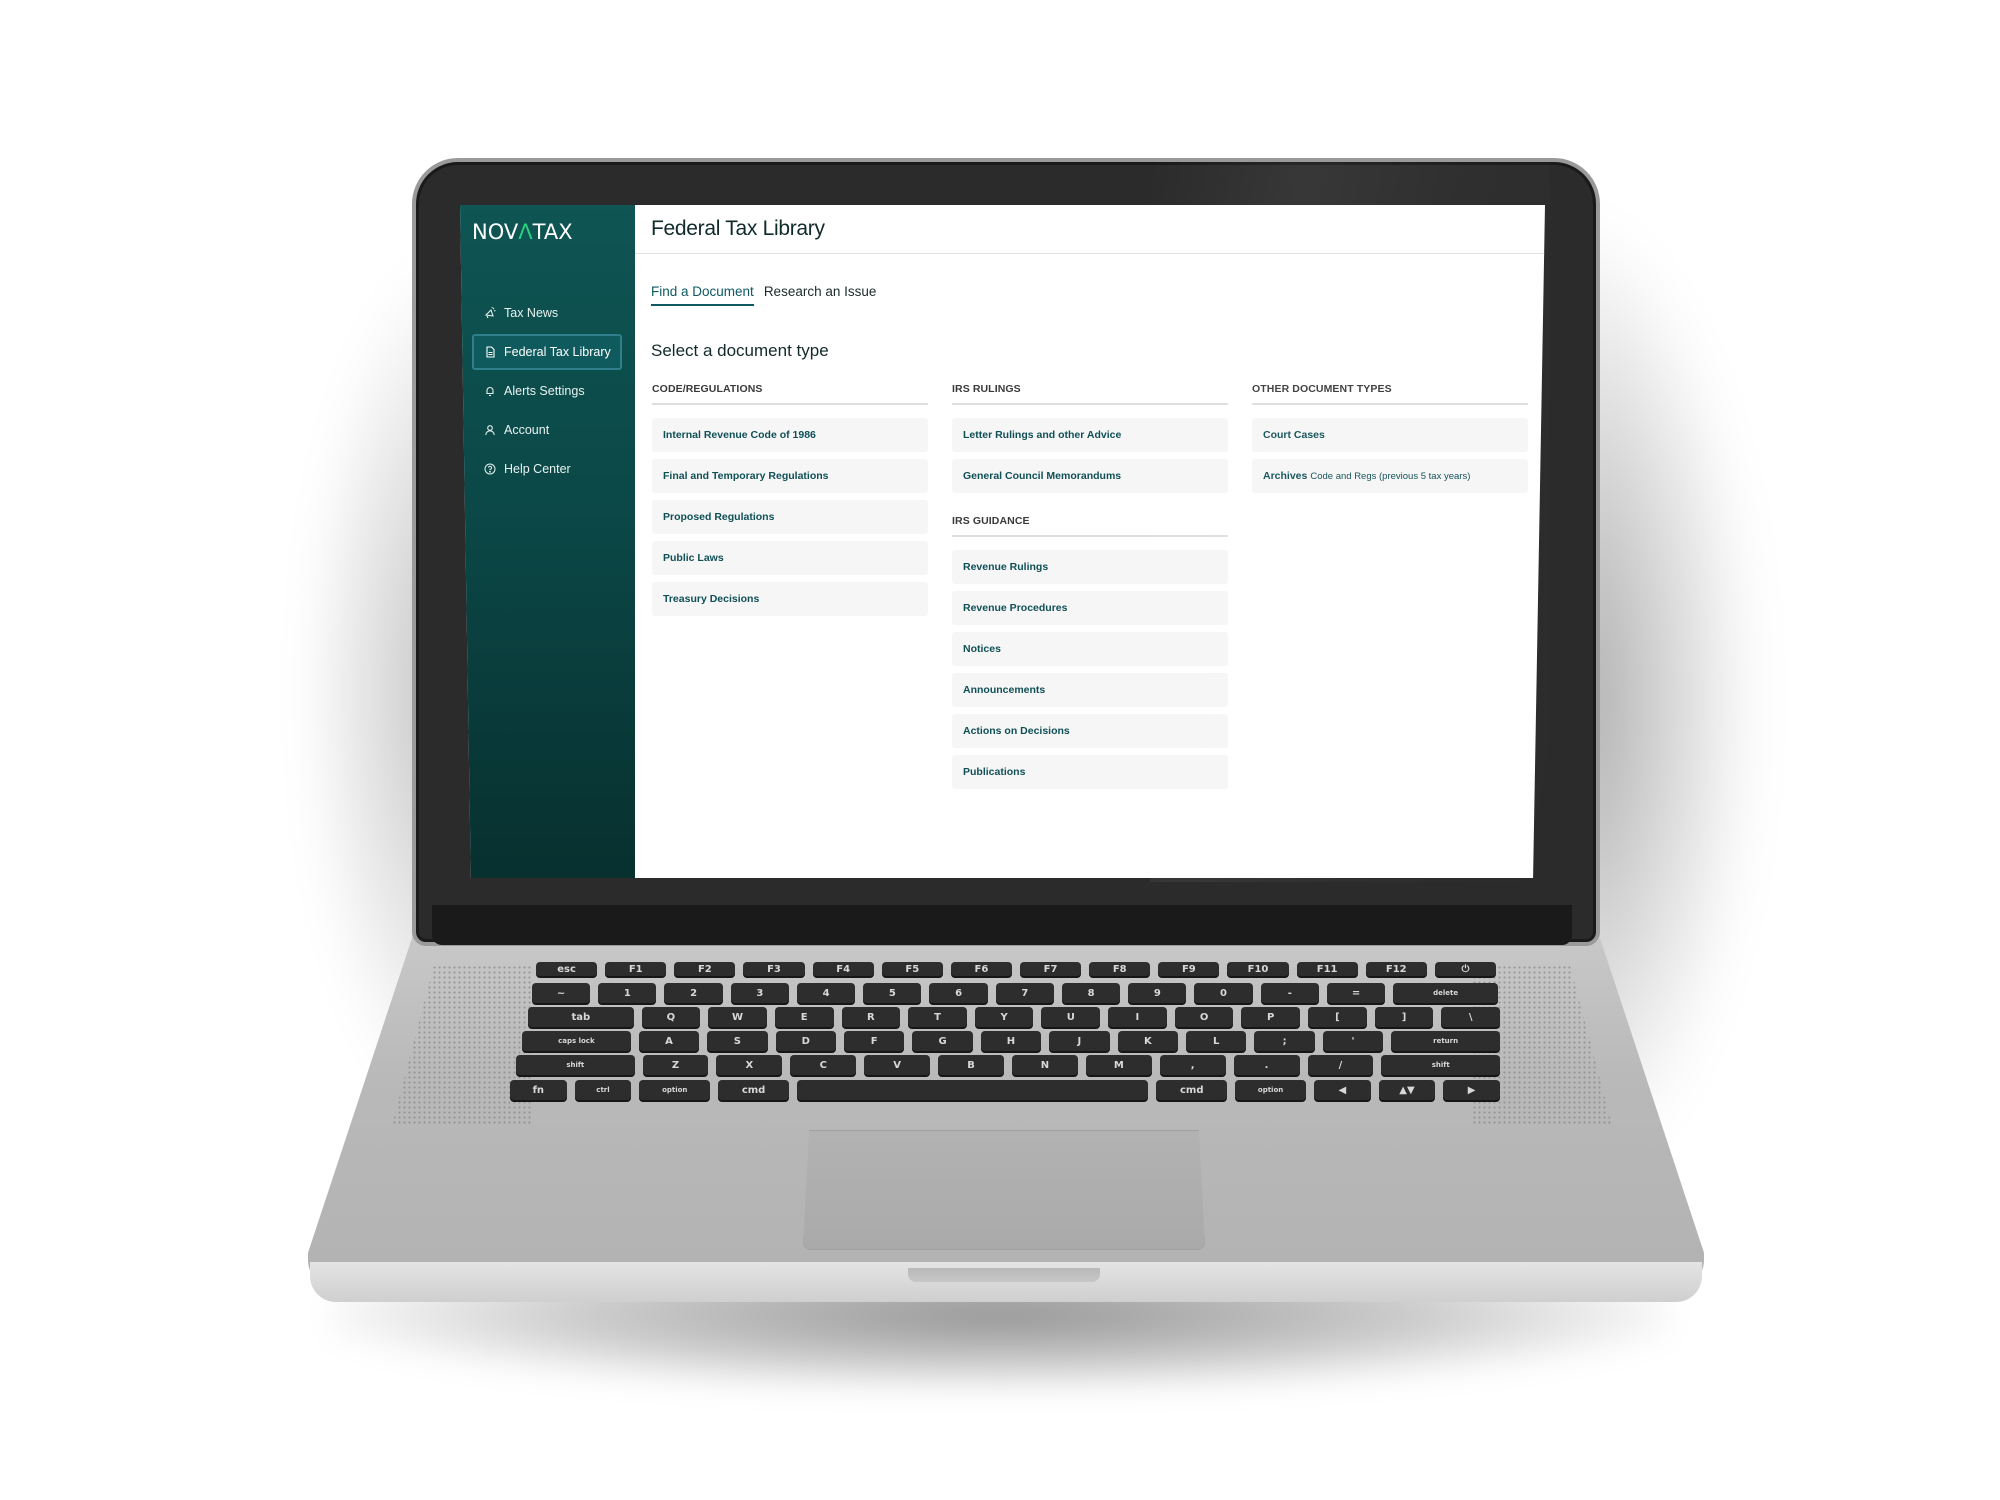 Image resolution: width=2000 pixels, height=1500 pixels. Describe the element at coordinates (547, 391) in the screenshot. I see `sidebar-item-alerts-settings: Alerts Settings` at that location.